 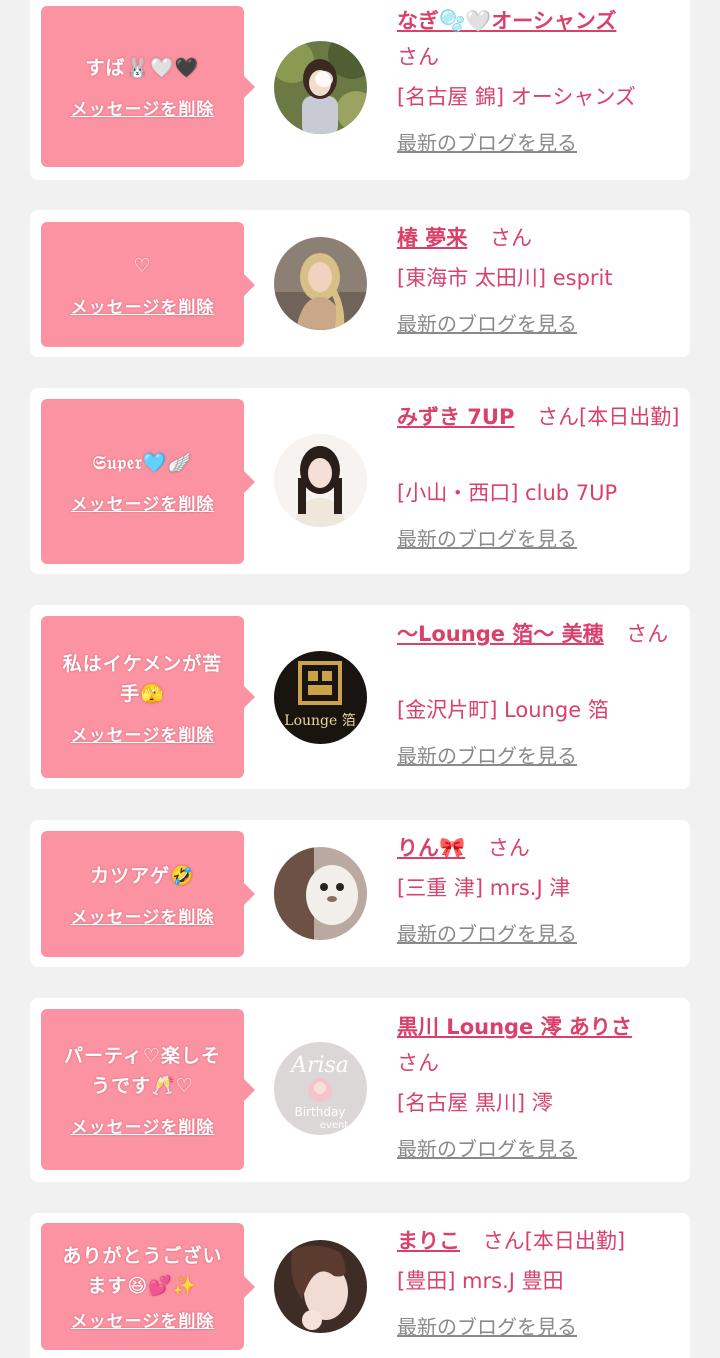 I want to click on profile-name-link: まりこ, so click(x=428, y=1241).